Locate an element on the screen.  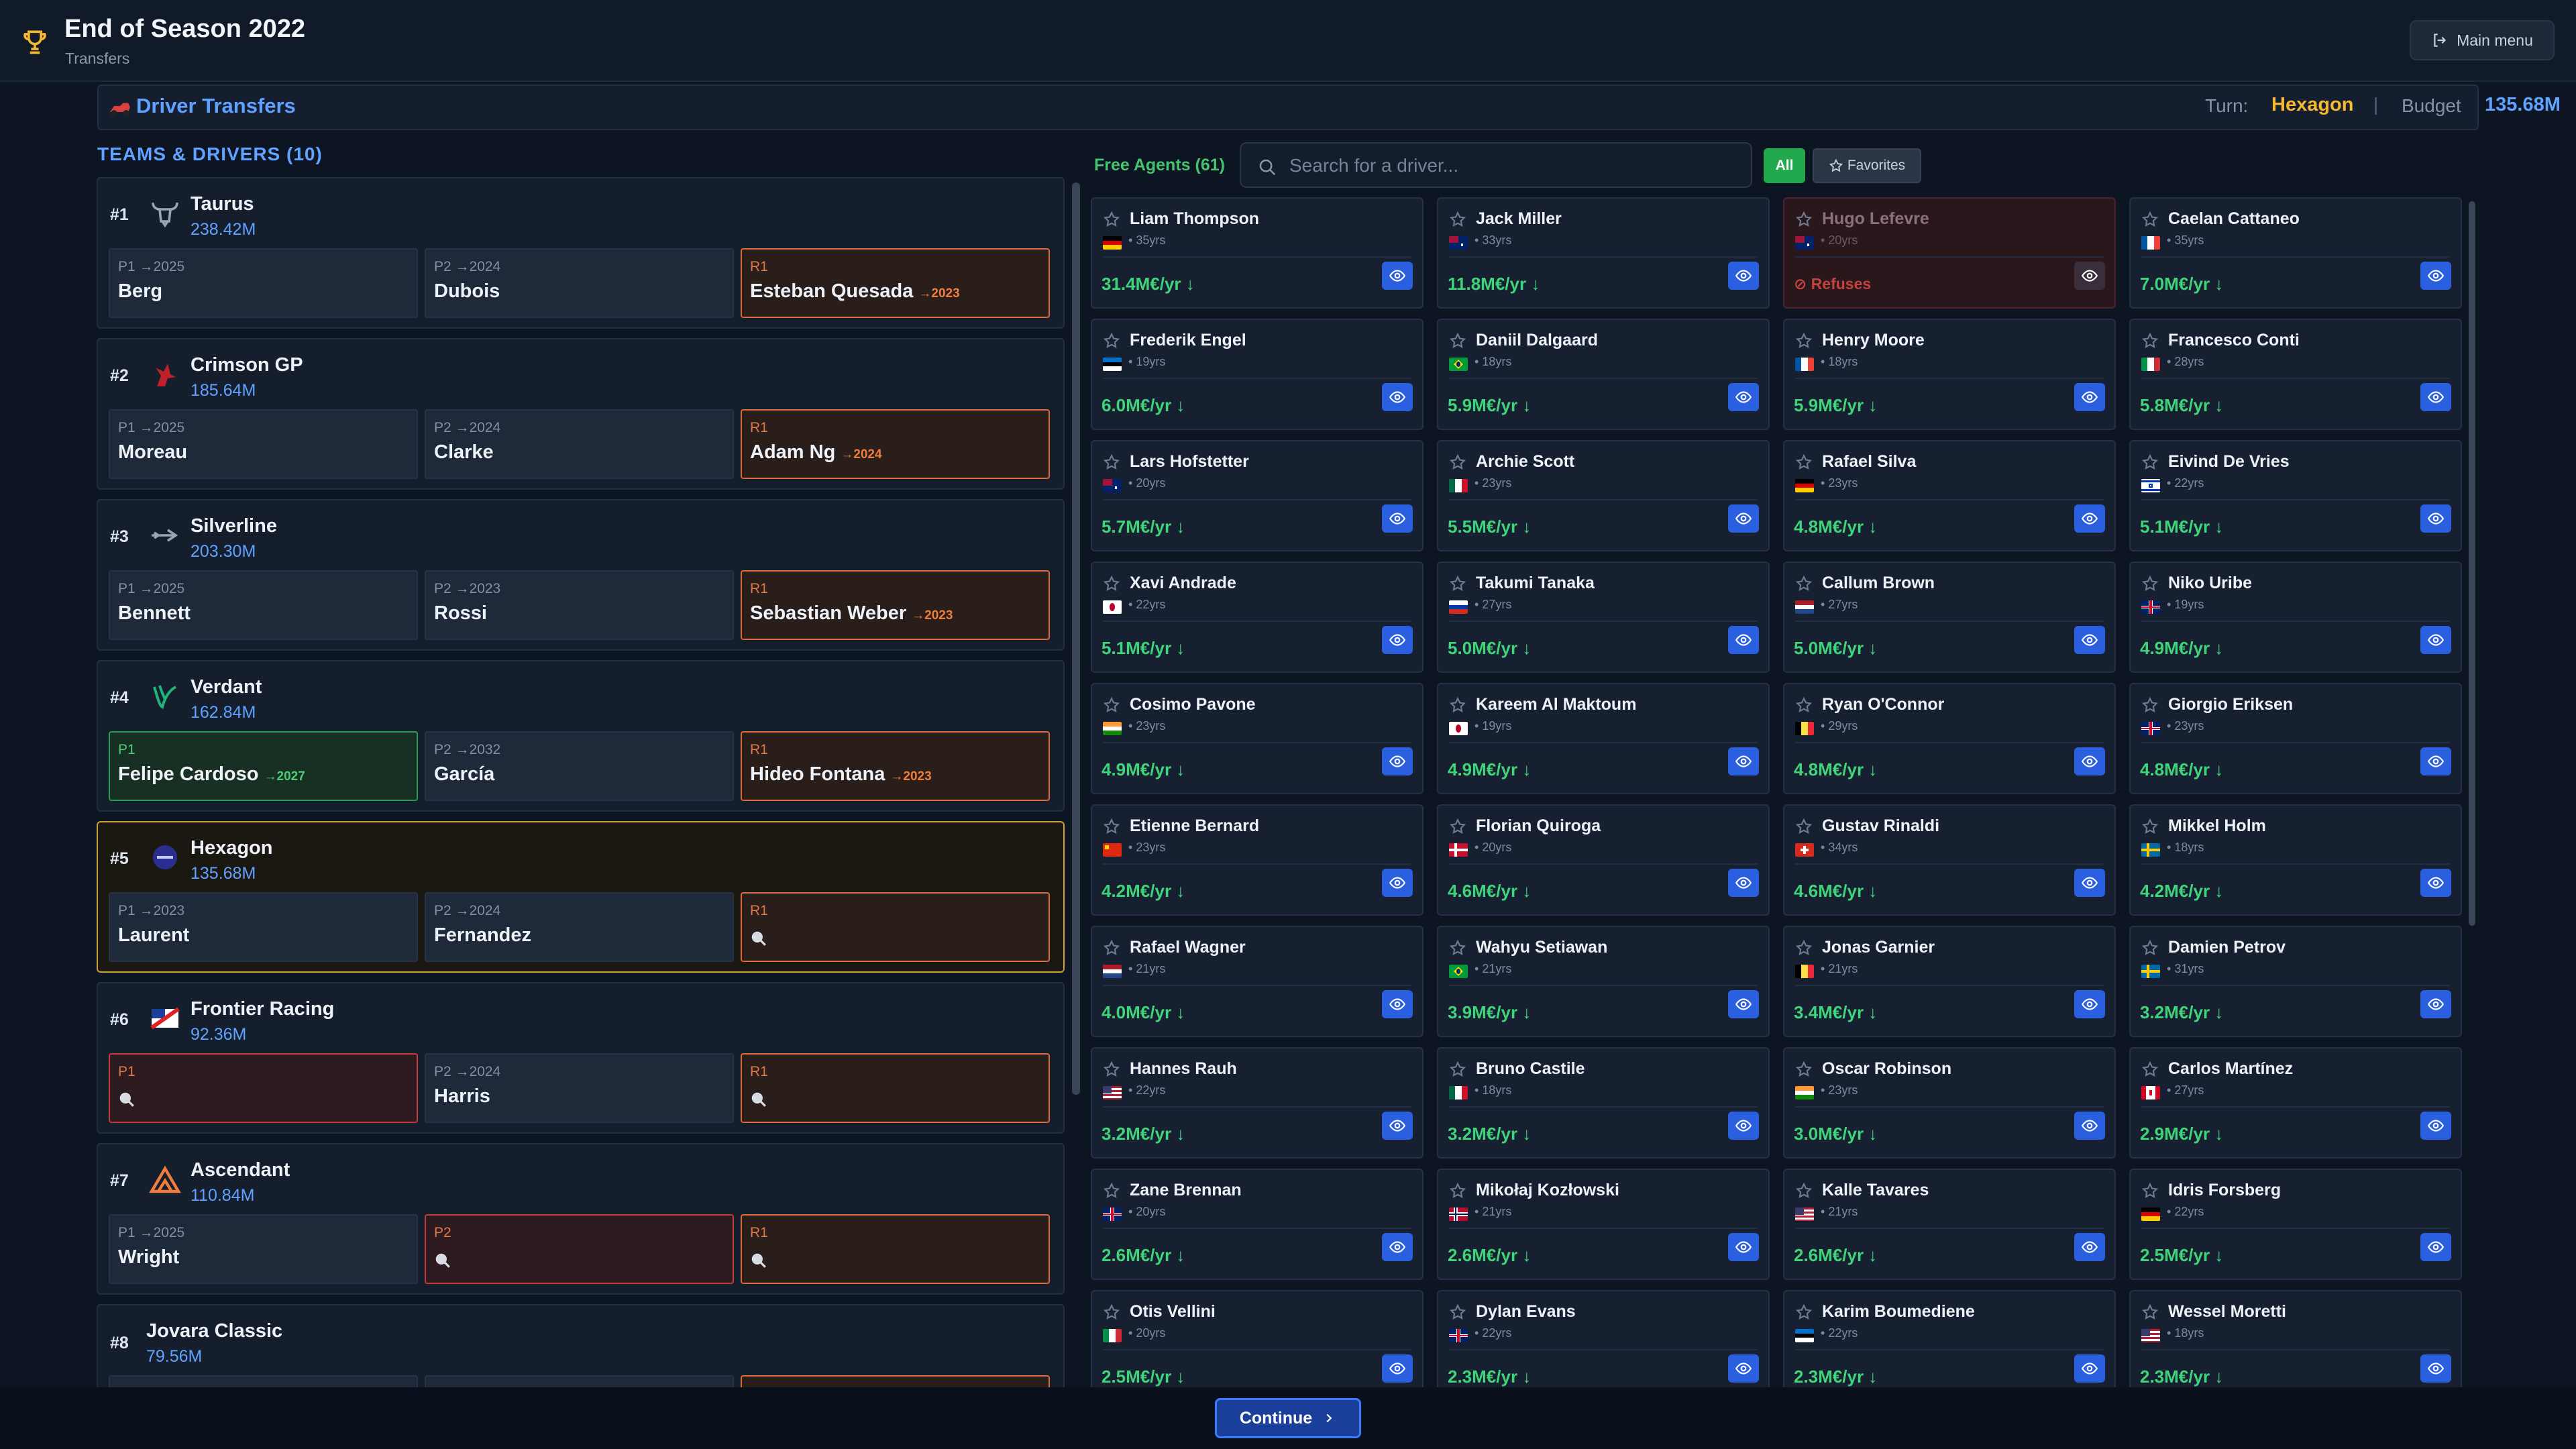
driver-card: Oscar Robinson • 23yrs 3.0M€/yr ↓ is located at coordinates (1949, 1103).